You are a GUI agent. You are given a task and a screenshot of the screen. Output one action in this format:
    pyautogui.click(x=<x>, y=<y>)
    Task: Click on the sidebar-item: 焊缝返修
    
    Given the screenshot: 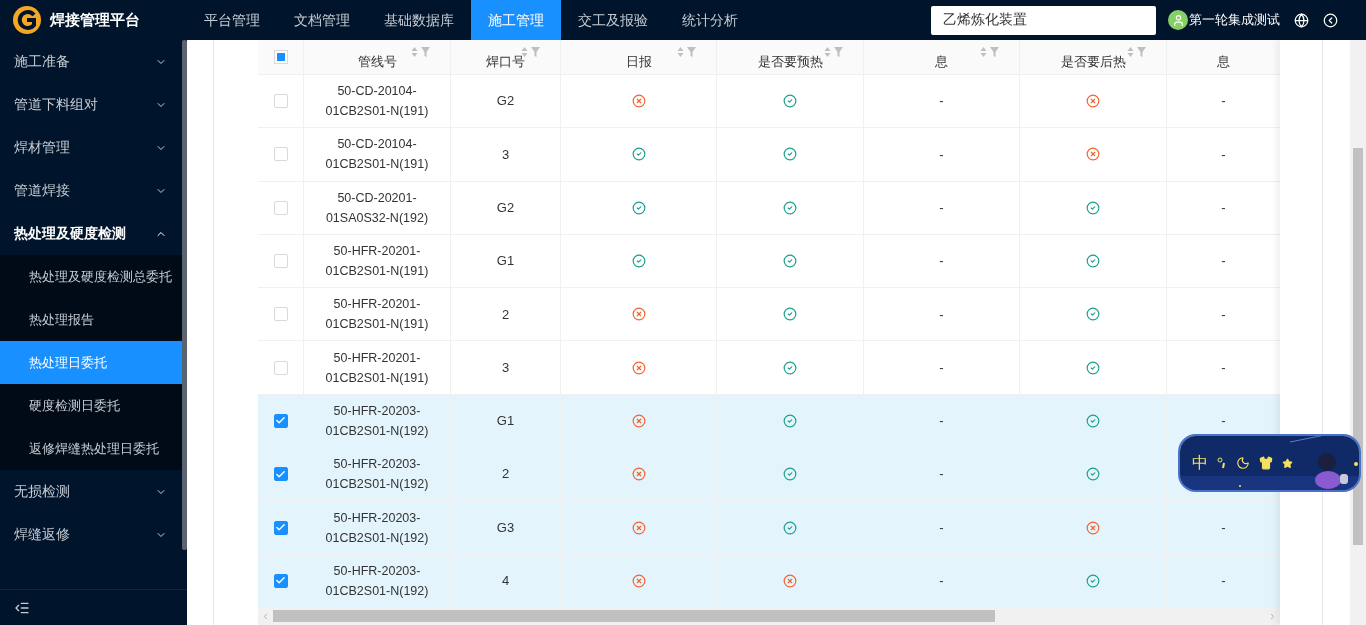 What is the action you would take?
    pyautogui.click(x=91, y=534)
    